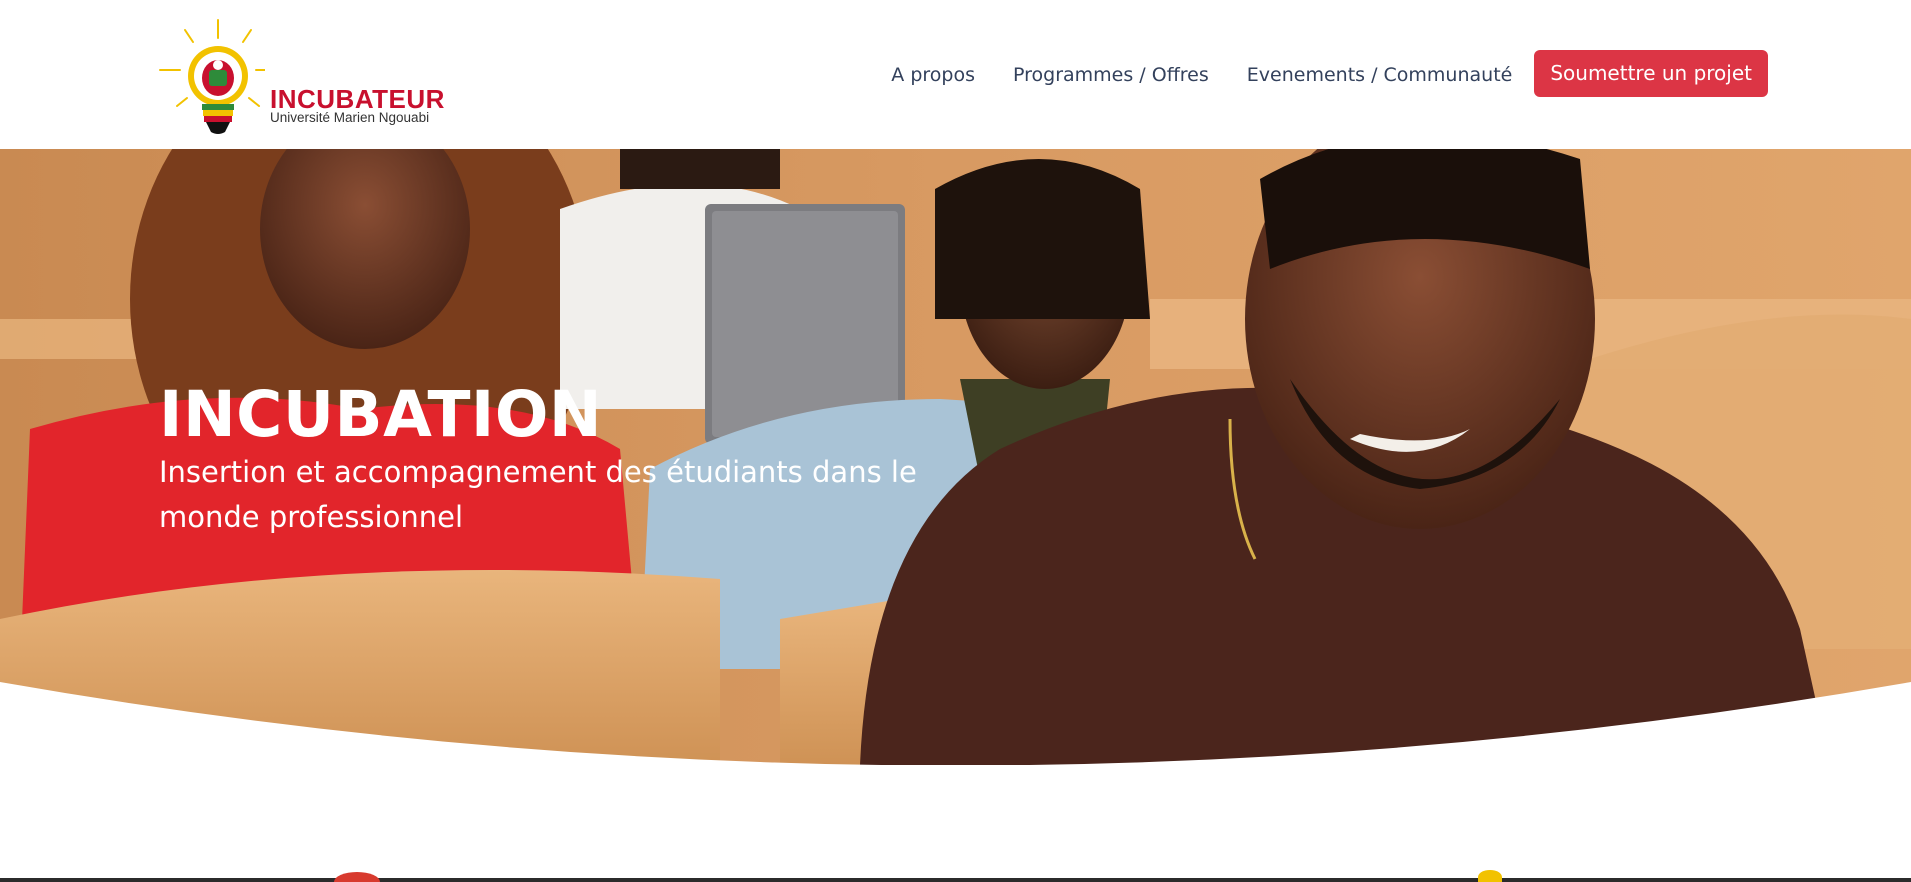 The height and width of the screenshot is (882, 1911). Describe the element at coordinates (357, 877) in the screenshot. I see `decorative-shape-red` at that location.